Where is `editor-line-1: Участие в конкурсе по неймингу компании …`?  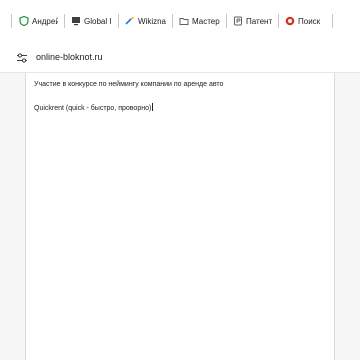
editor-line-1: Участие в конкурсе по неймингу компании … is located at coordinates (129, 84).